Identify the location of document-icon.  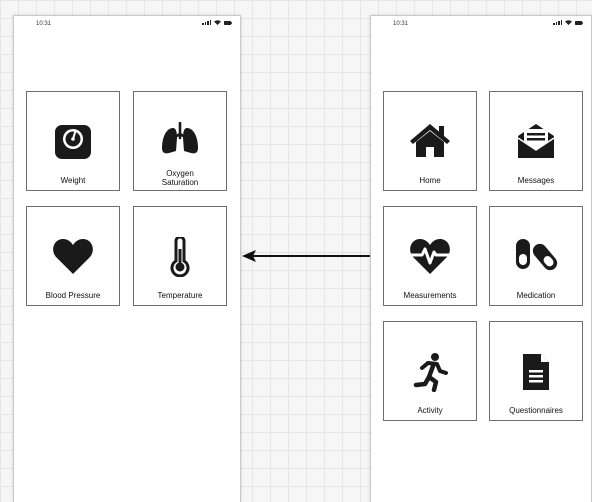
(536, 372).